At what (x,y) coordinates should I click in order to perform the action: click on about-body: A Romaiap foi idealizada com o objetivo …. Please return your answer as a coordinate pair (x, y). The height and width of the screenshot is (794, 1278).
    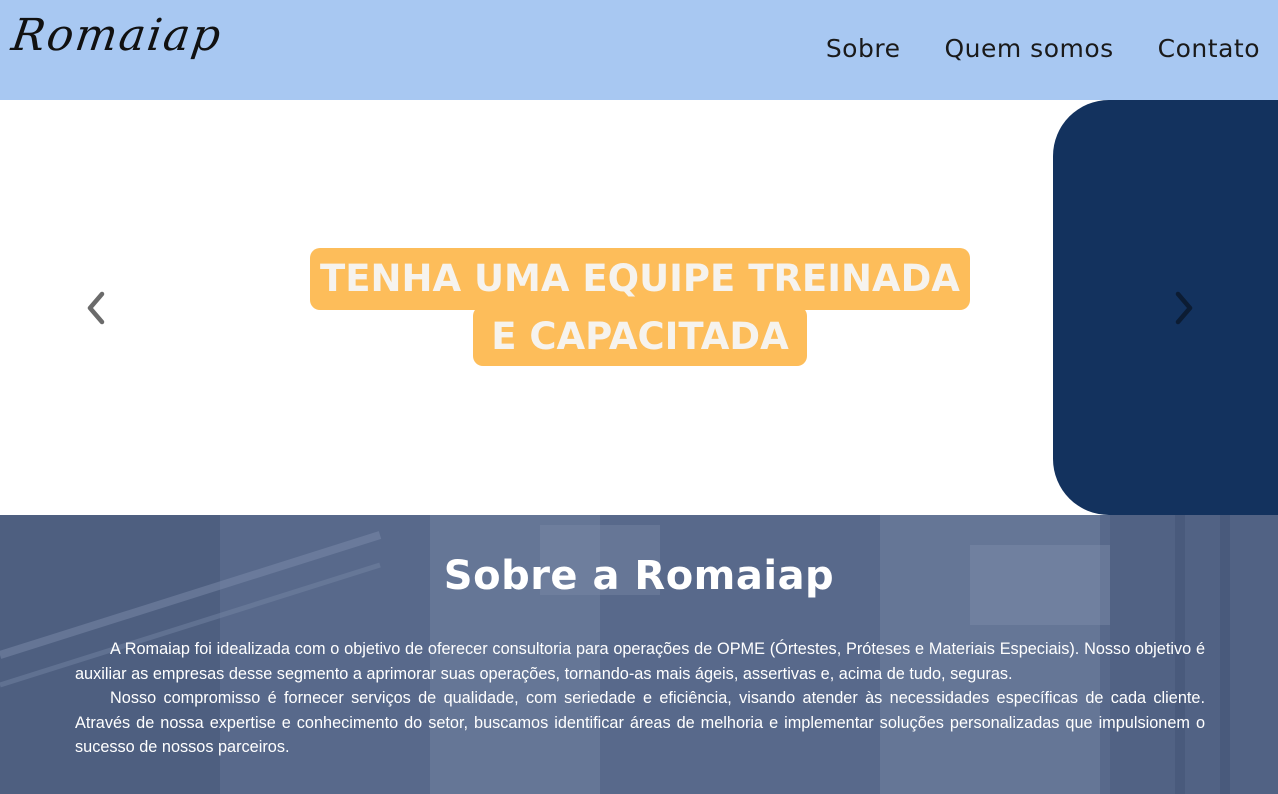
    Looking at the image, I should click on (640, 698).